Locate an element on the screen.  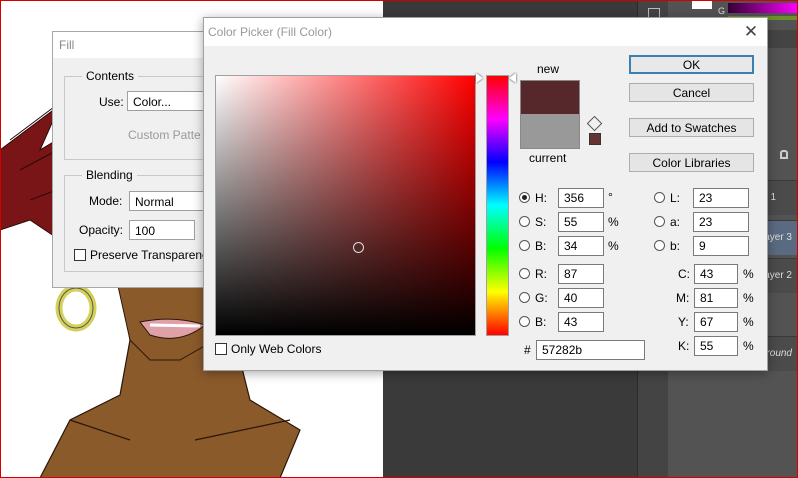
fill-dialog-title: Fill is located at coordinates (133, 45).